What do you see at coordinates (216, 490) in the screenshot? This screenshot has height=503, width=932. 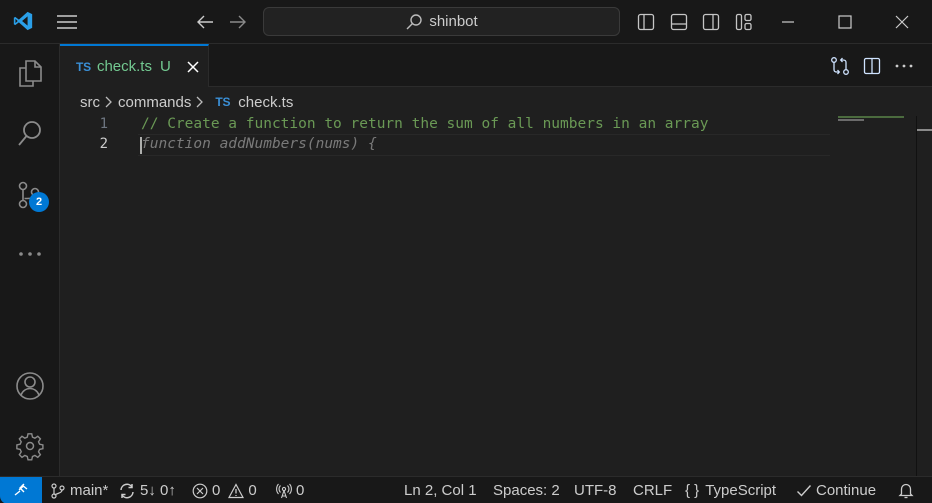 I see `error-count: 0` at bounding box center [216, 490].